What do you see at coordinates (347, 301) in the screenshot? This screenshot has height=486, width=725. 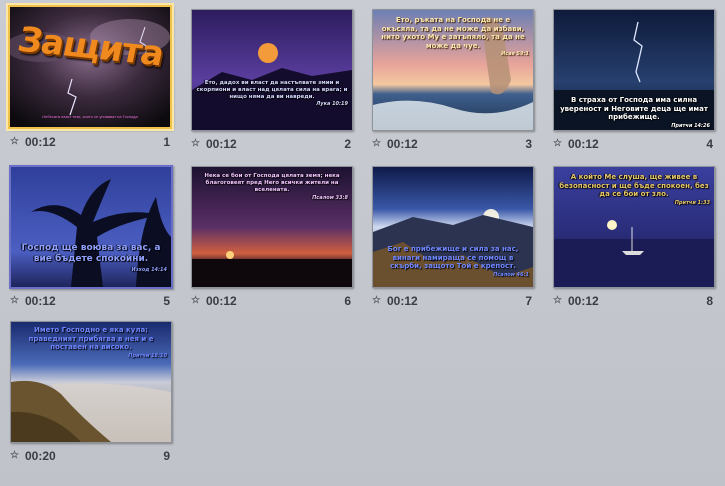 I see `slide-number: 6` at bounding box center [347, 301].